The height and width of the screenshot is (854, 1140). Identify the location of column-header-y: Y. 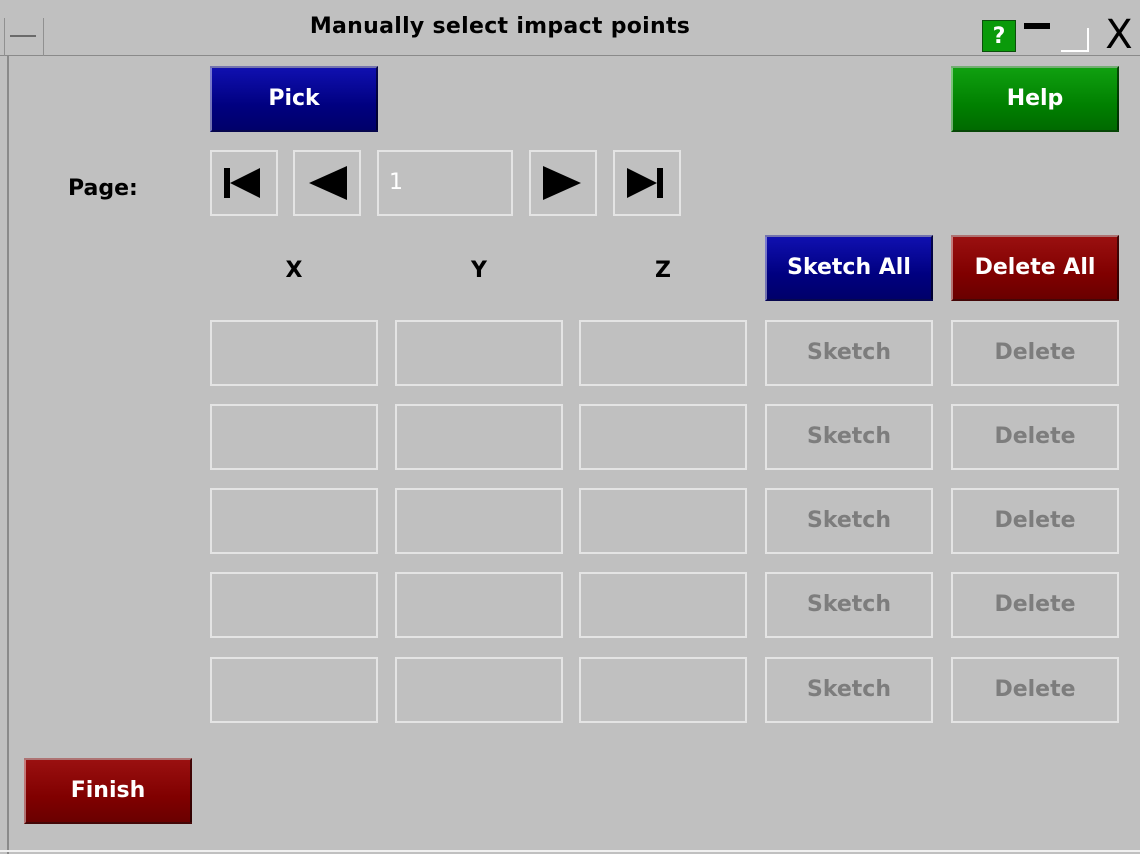
(479, 270).